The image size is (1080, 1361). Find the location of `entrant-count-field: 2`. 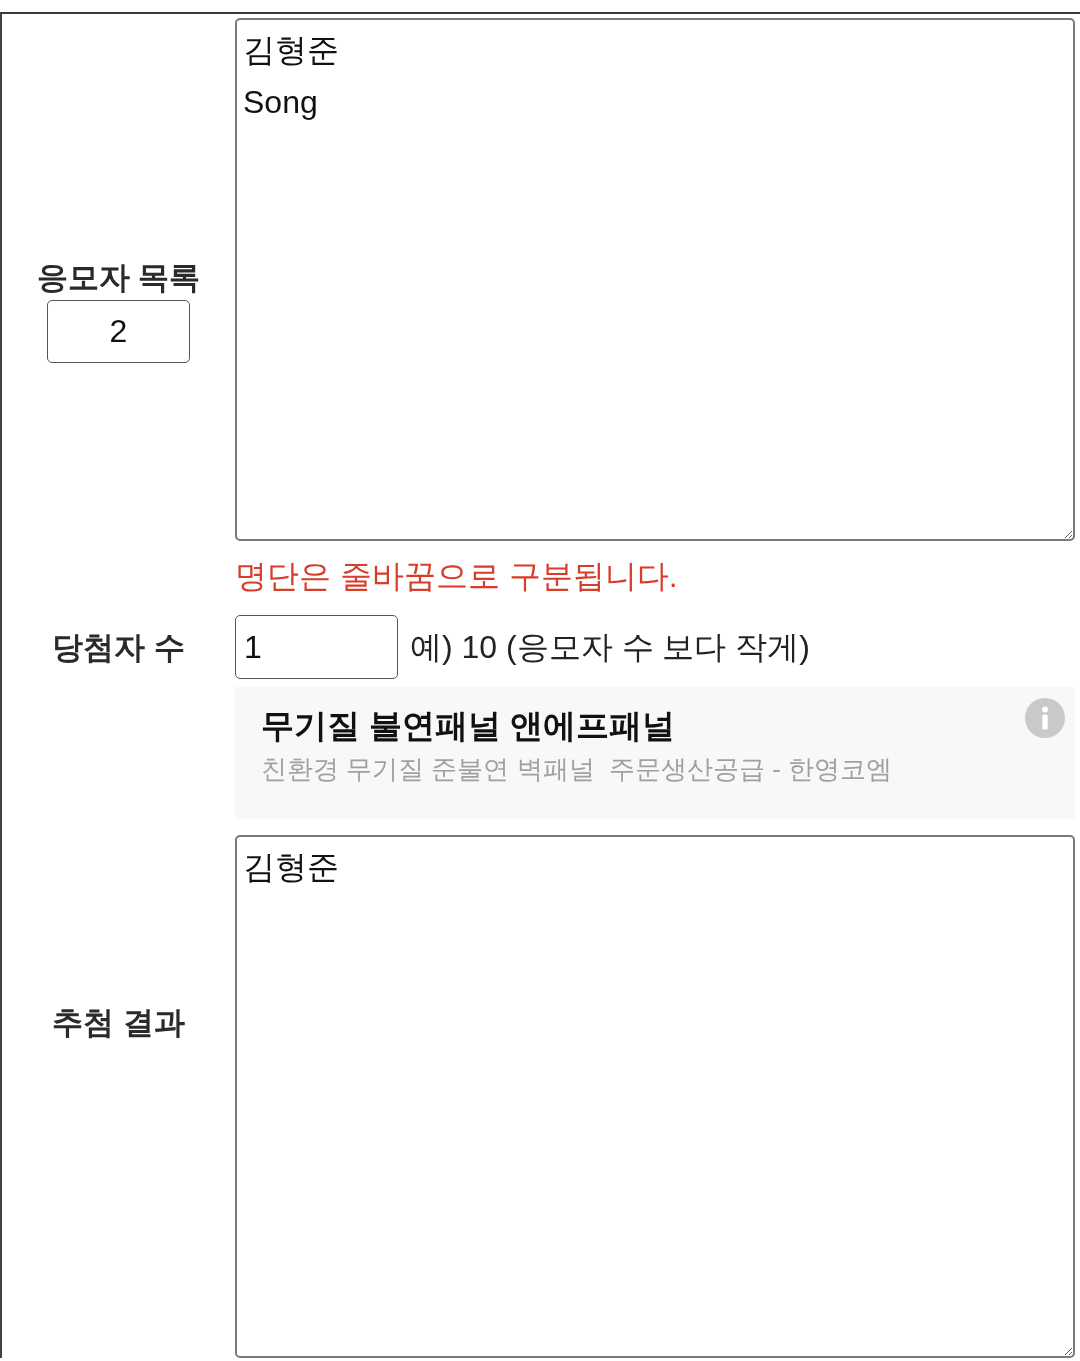

entrant-count-field: 2 is located at coordinates (118, 331).